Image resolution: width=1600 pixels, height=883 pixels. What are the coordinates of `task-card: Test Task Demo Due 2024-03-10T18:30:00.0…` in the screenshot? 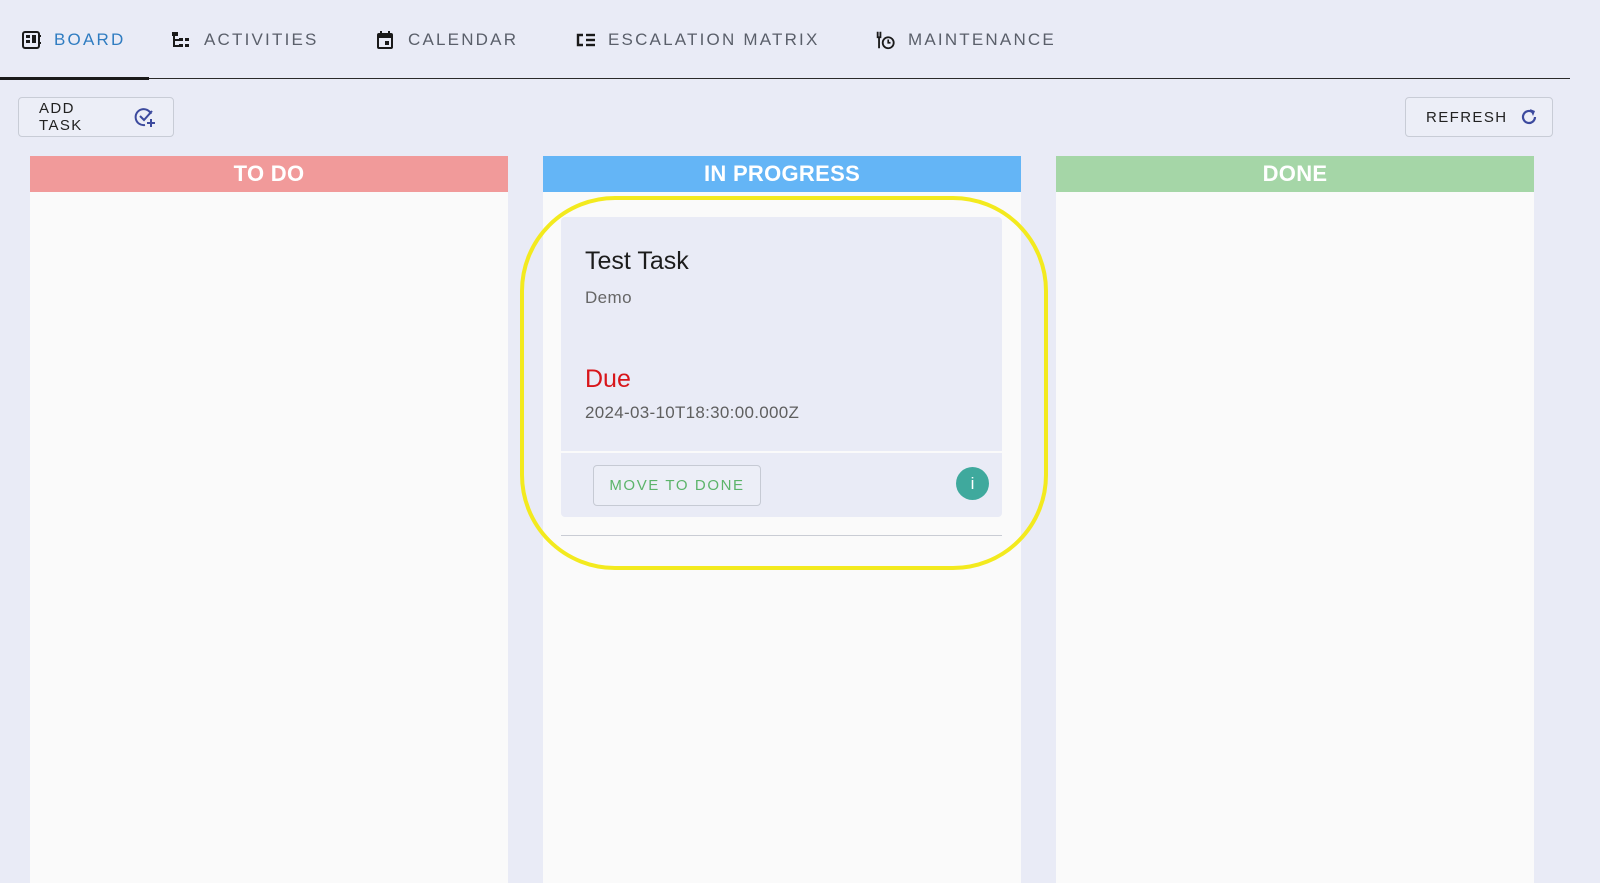 It's located at (781, 367).